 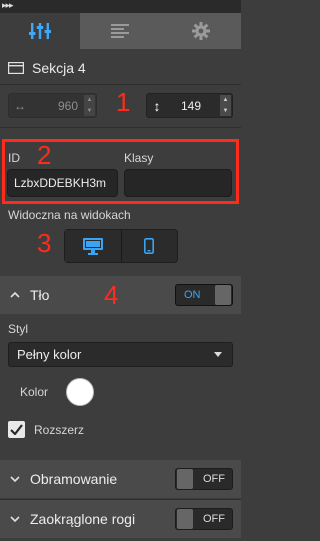 I want to click on sliders-icon, so click(x=40, y=31).